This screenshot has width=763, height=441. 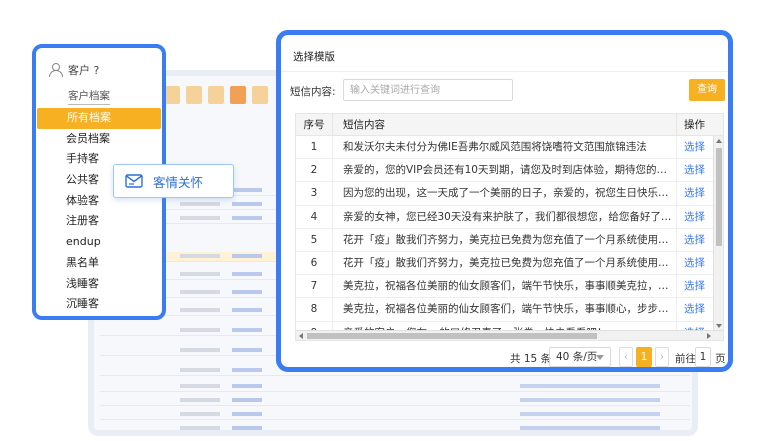 I want to click on chevron-down-icon, so click(x=600, y=357).